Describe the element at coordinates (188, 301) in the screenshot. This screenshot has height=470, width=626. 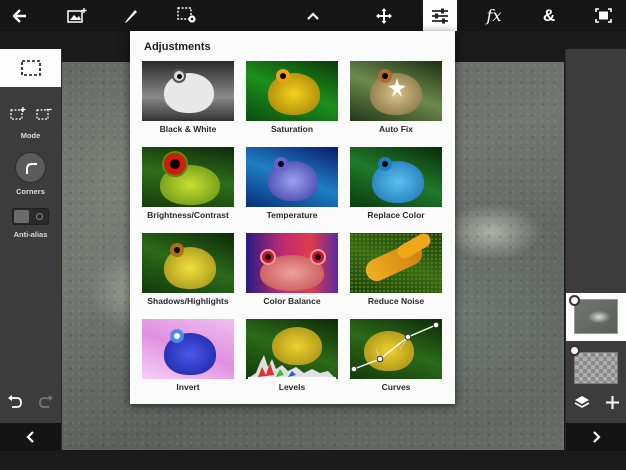
I see `adjustment-label: Shadows/Highlights` at that location.